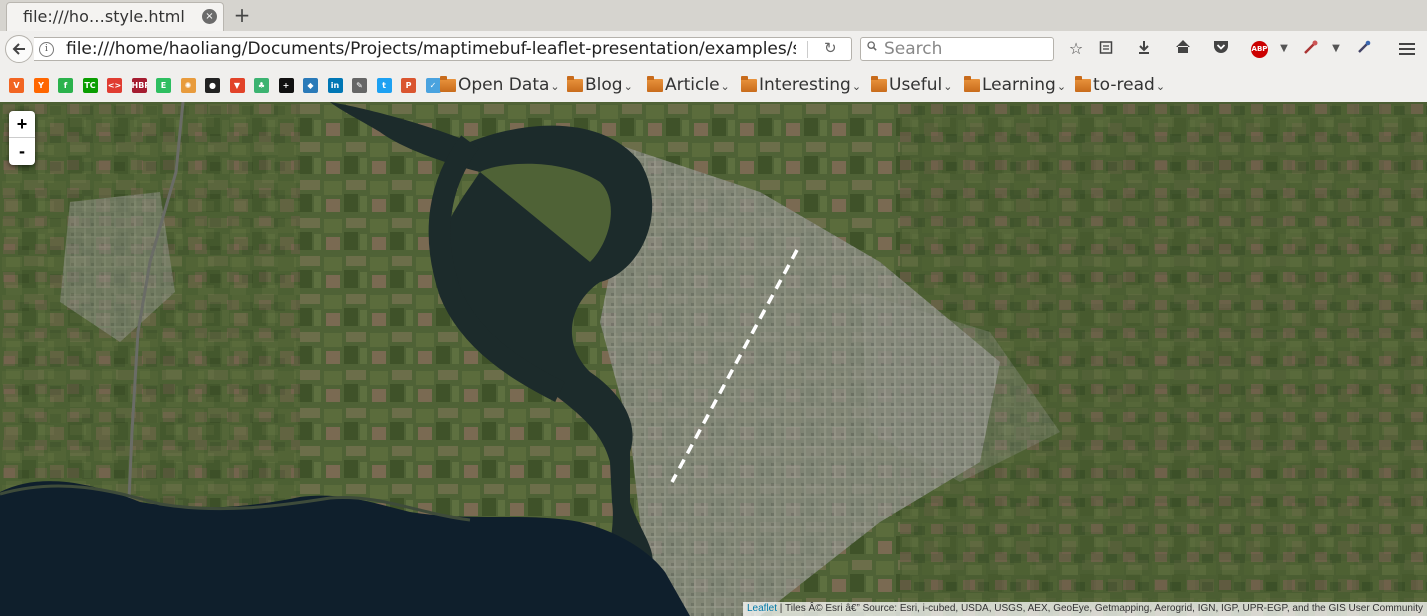 This screenshot has height=616, width=1427. Describe the element at coordinates (504, 85) in the screenshot. I see `bookmark-folder-label: Open Data` at that location.